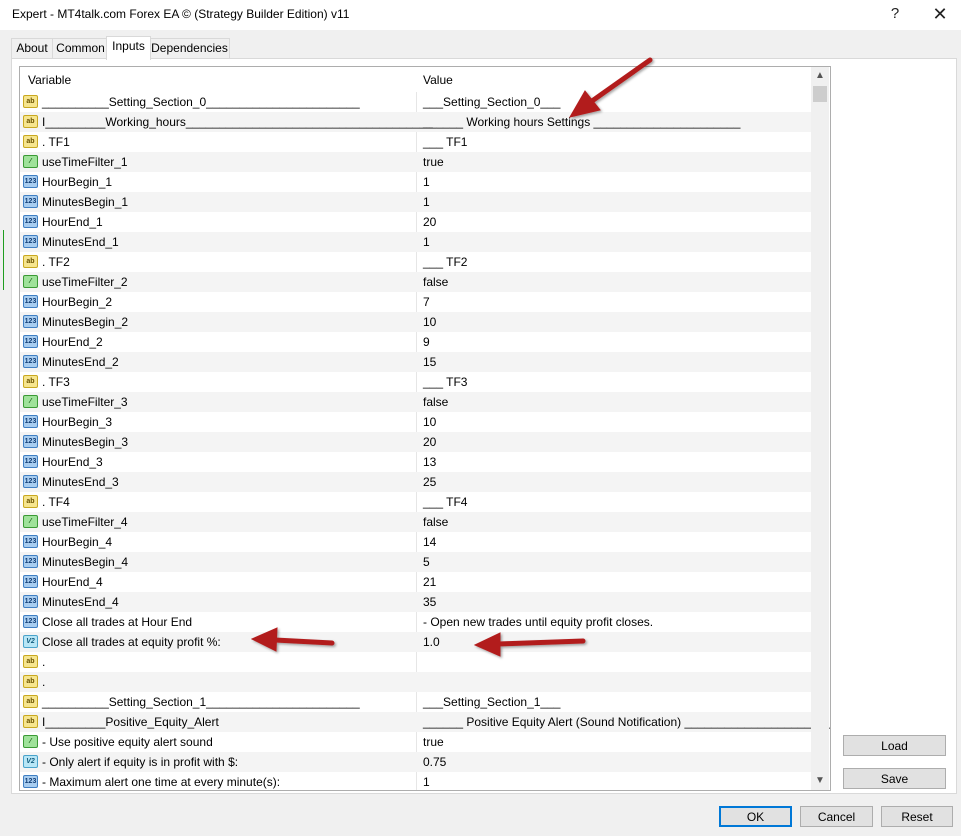 This screenshot has width=961, height=836. What do you see at coordinates (491, 102) in the screenshot?
I see `value-cell: ___Setting_Section_0___` at bounding box center [491, 102].